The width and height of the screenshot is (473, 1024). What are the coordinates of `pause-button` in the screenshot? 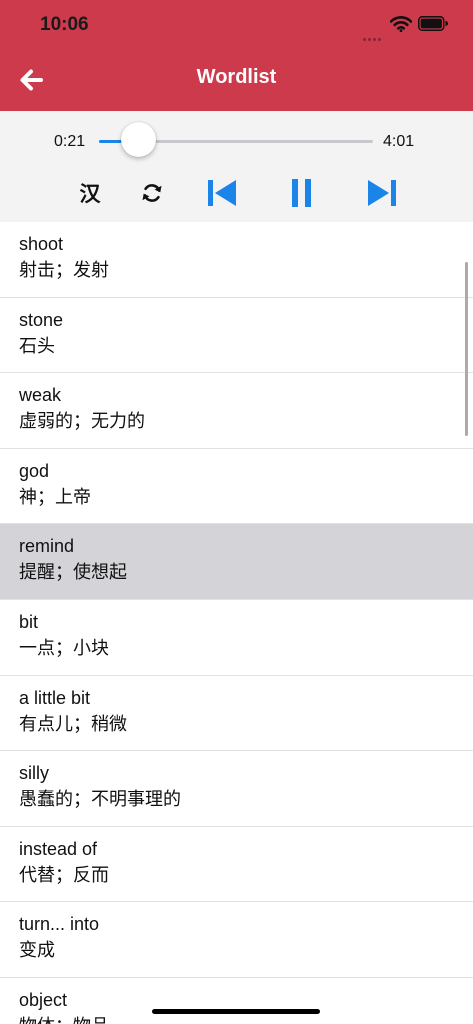 It's located at (302, 193).